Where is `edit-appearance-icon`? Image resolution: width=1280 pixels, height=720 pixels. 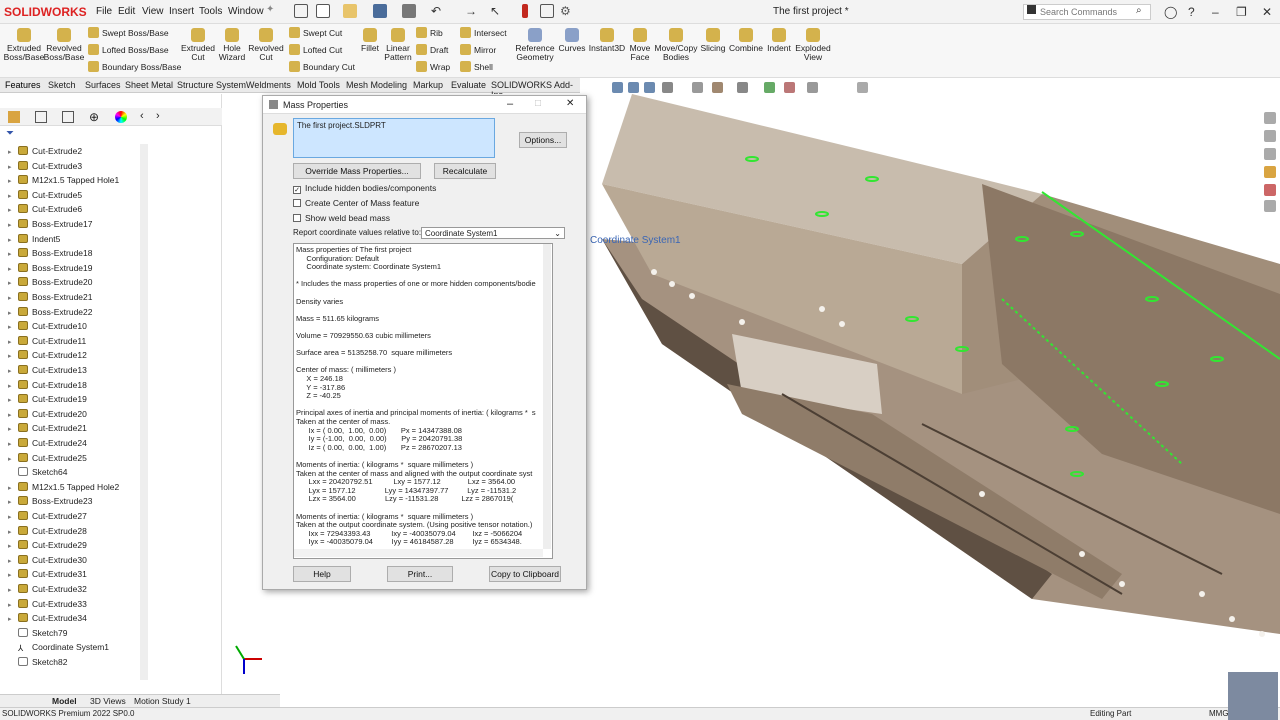
edit-appearance-icon is located at coordinates (769, 87).